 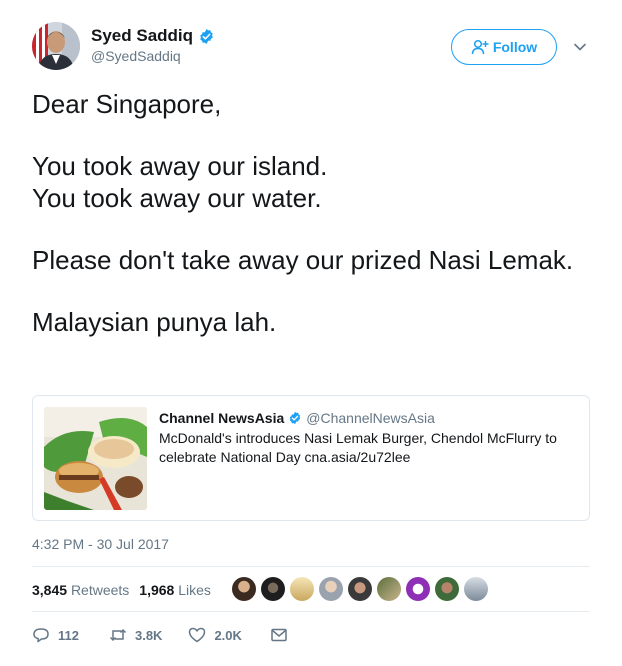 What do you see at coordinates (142, 36) in the screenshot?
I see `author-display-name: Syed Saddiq` at bounding box center [142, 36].